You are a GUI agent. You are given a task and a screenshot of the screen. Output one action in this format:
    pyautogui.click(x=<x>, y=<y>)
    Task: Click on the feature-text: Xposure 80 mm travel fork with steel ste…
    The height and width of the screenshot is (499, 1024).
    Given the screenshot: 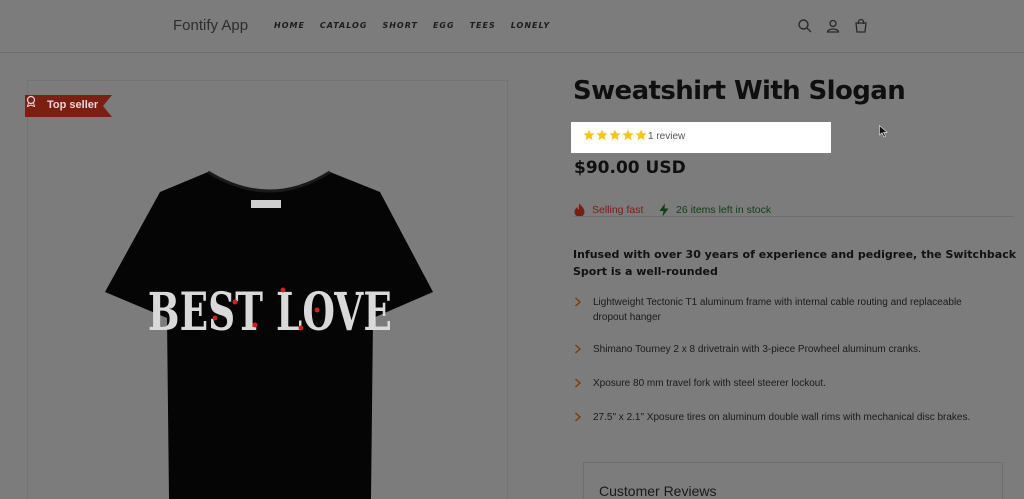 What is the action you would take?
    pyautogui.click(x=709, y=383)
    